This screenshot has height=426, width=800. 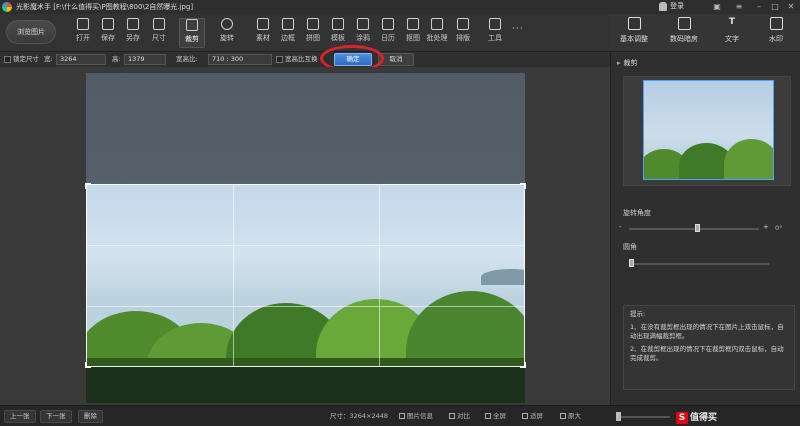 What do you see at coordinates (663, 6) in the screenshot?
I see `user-icon` at bounding box center [663, 6].